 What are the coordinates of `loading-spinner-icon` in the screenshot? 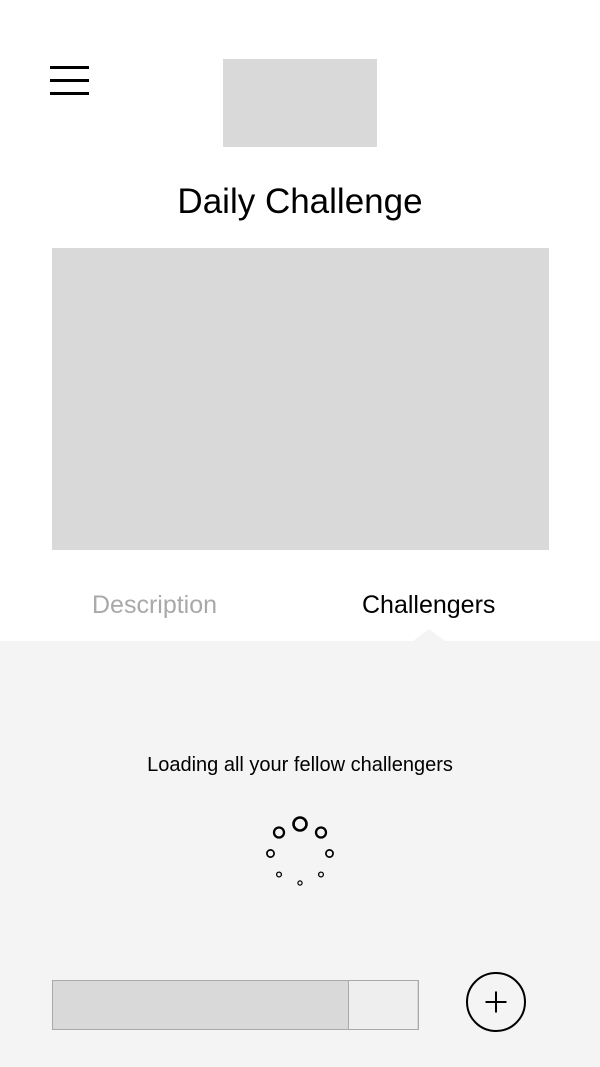 It's located at (300, 851).